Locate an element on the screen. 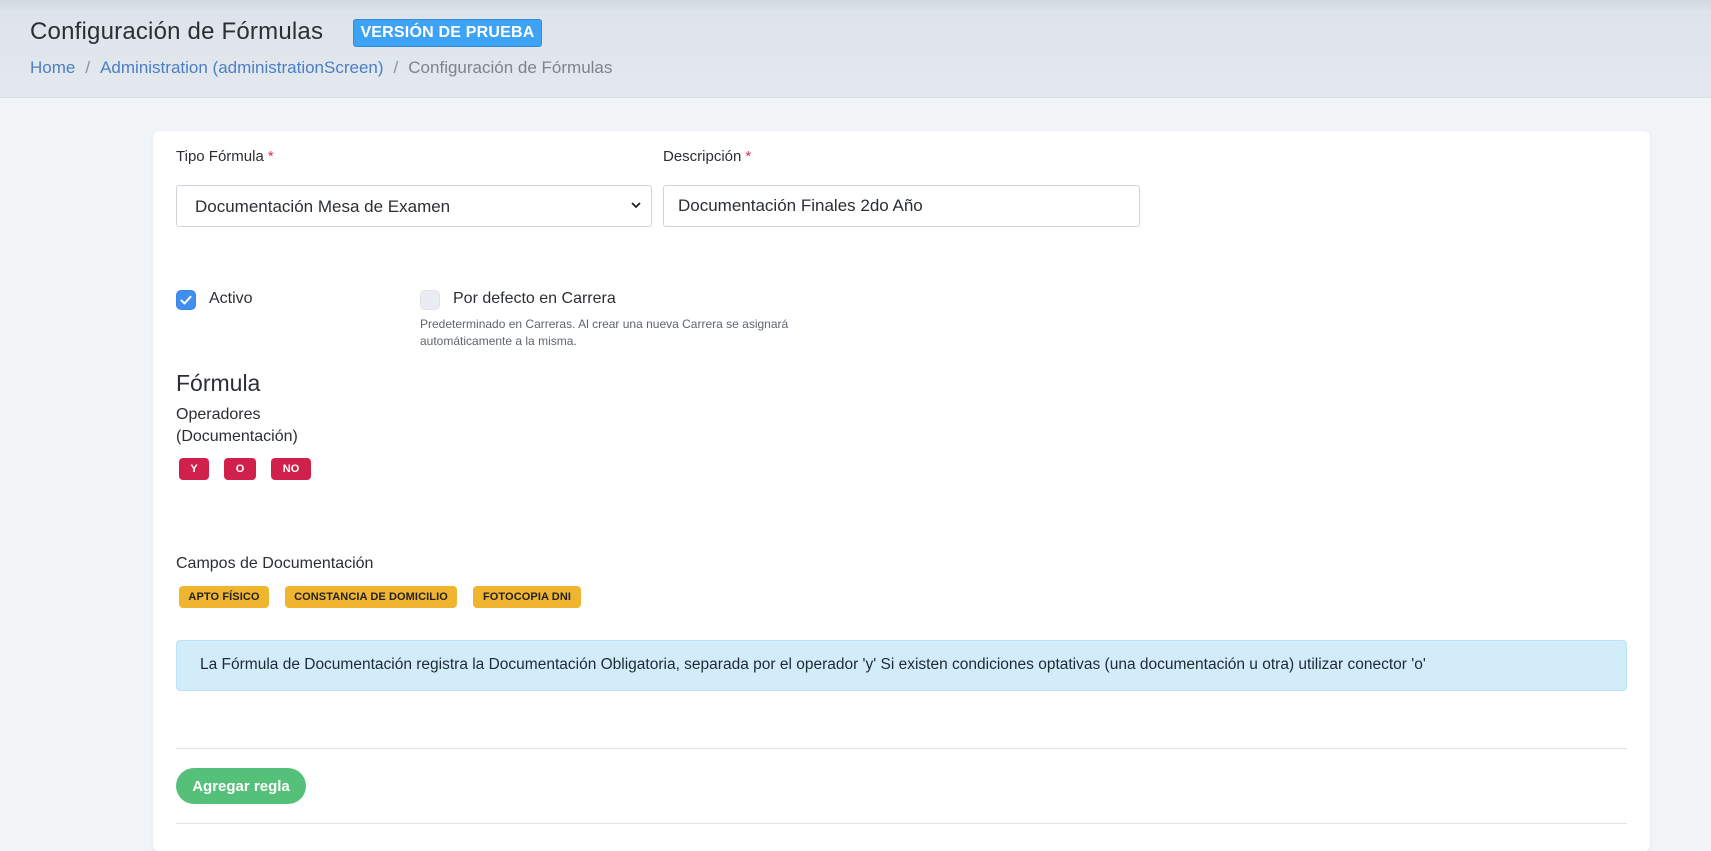  field-fotocopia-dni-button: FOTOCOPIA DNI is located at coordinates (527, 597).